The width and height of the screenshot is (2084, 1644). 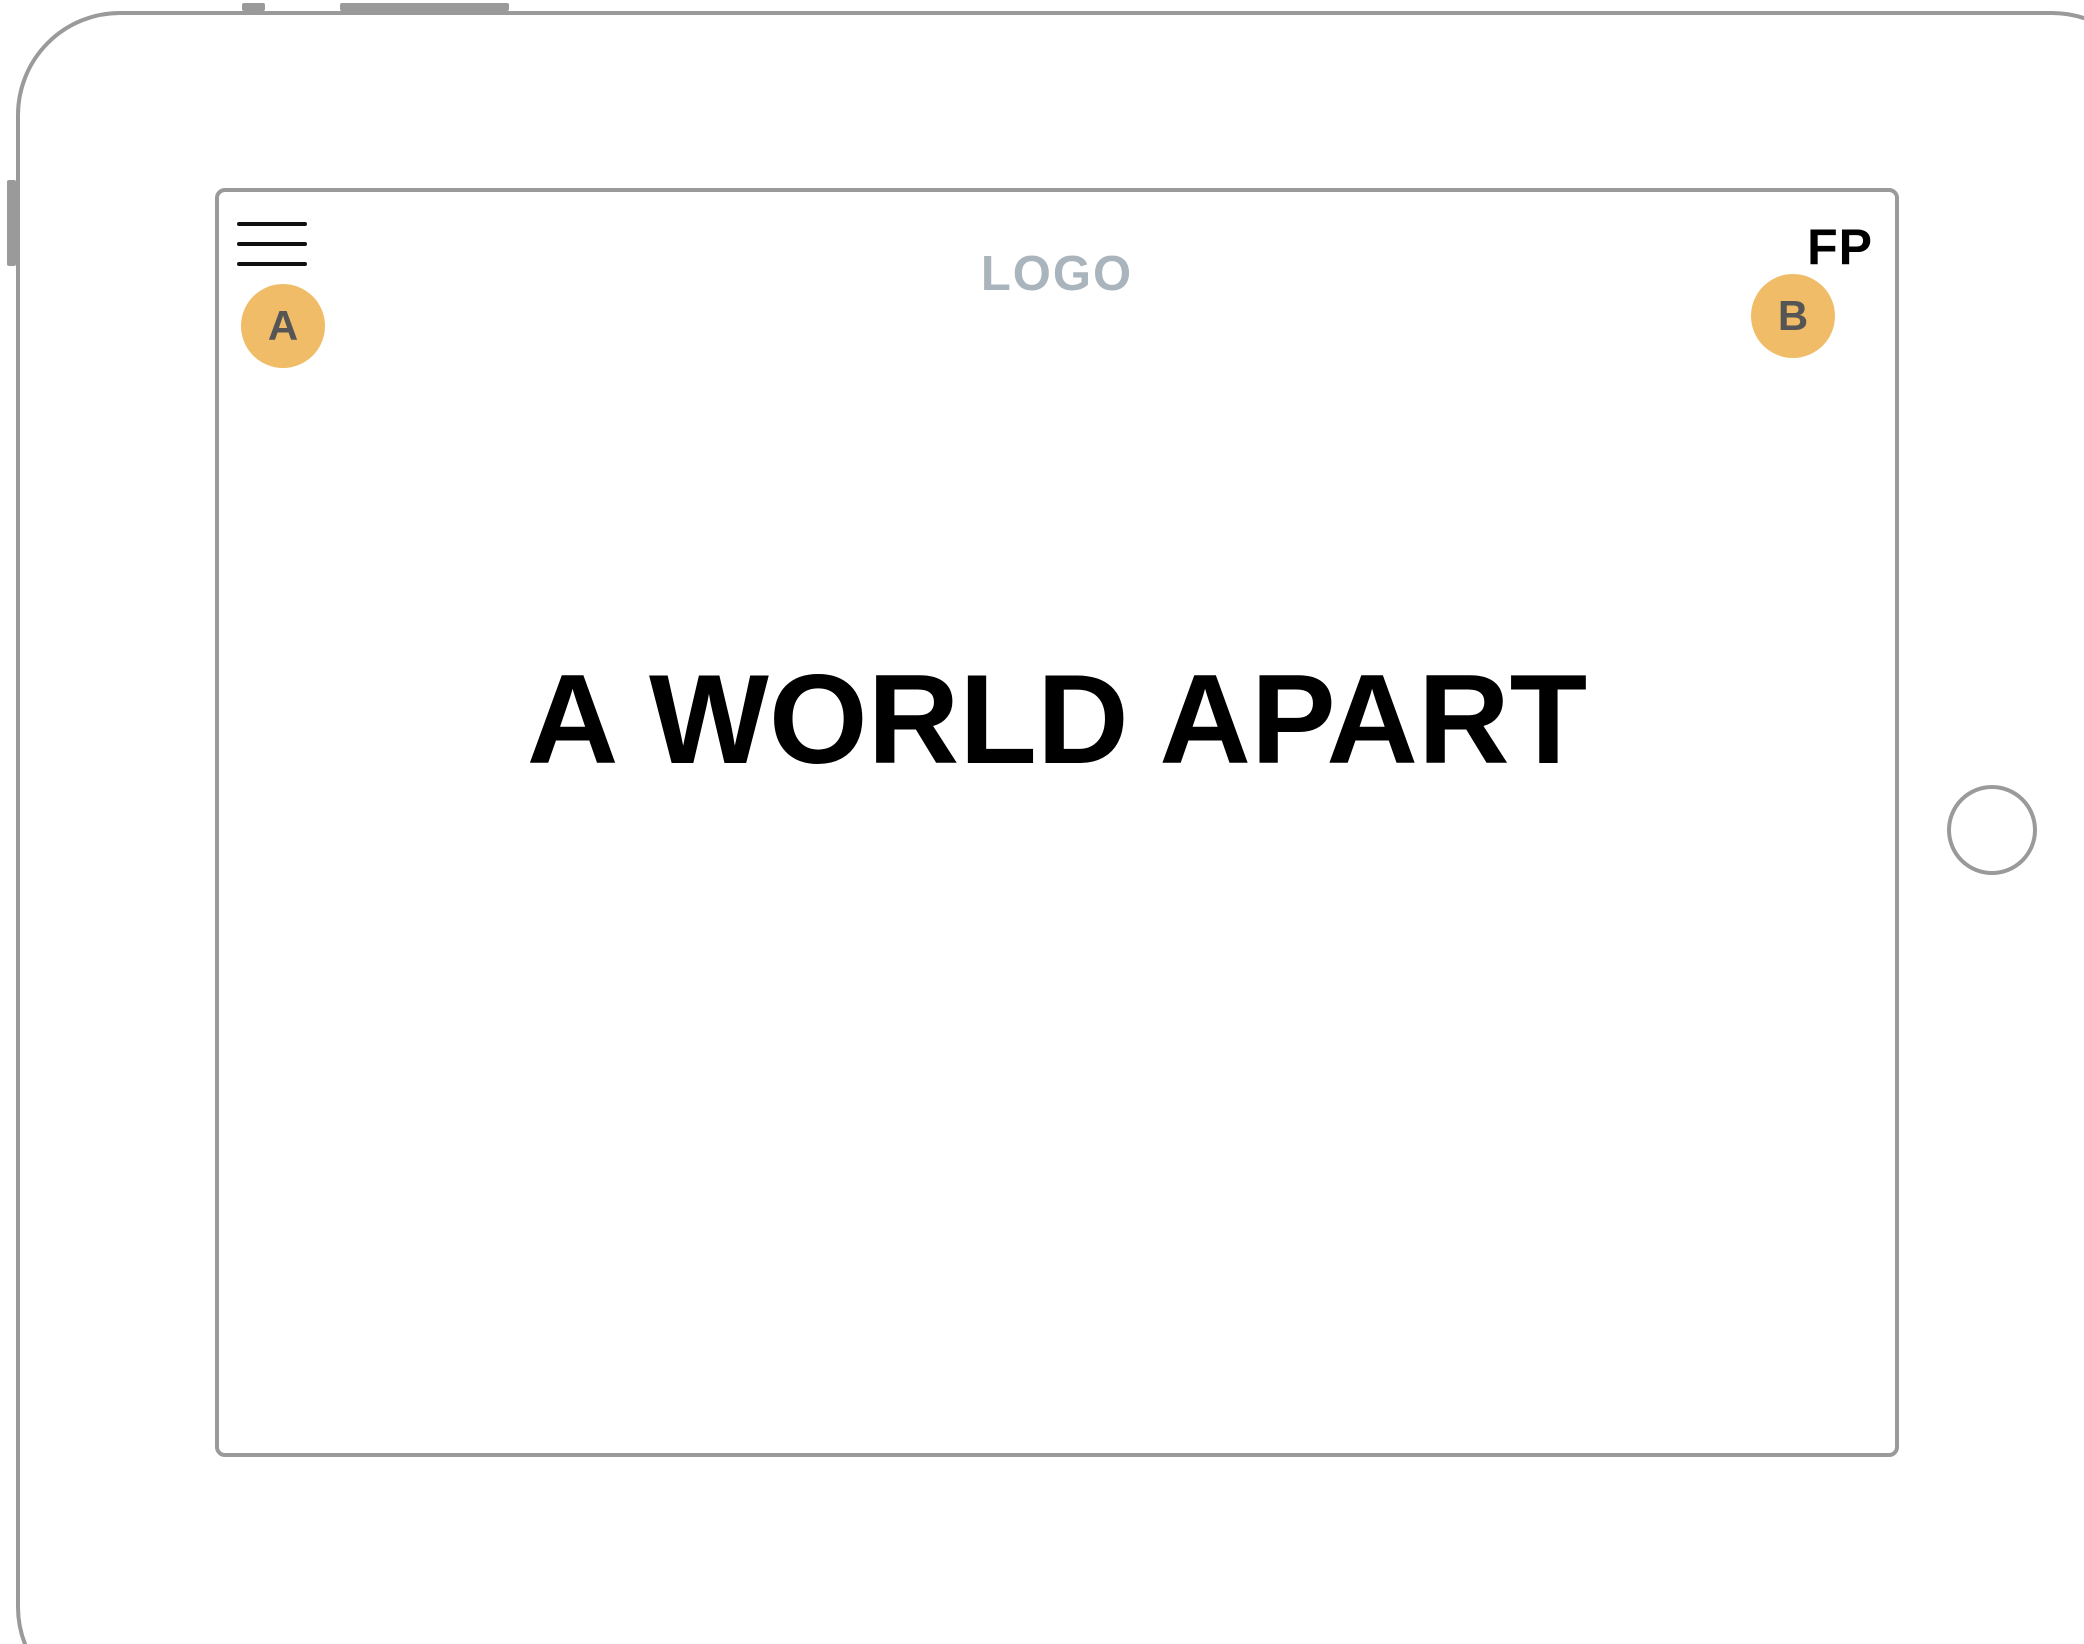 I want to click on device-top-button-long, so click(x=424, y=7).